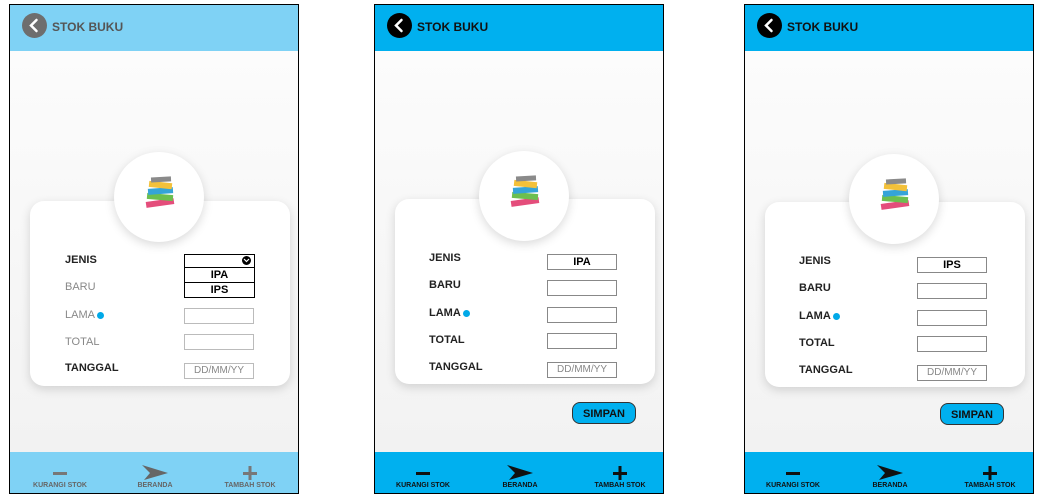 This screenshot has width=1044, height=496. I want to click on jenis-select: IPA, so click(582, 262).